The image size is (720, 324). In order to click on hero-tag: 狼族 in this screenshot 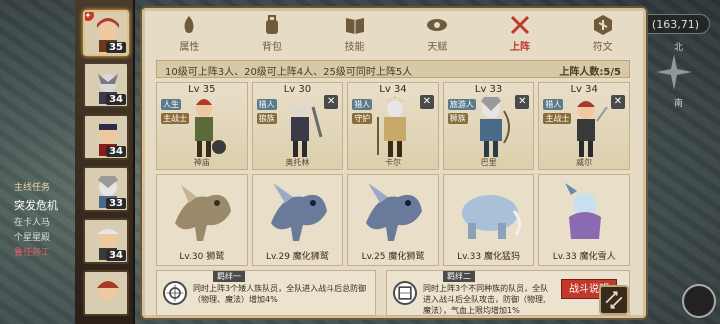, I will do `click(266, 118)`.